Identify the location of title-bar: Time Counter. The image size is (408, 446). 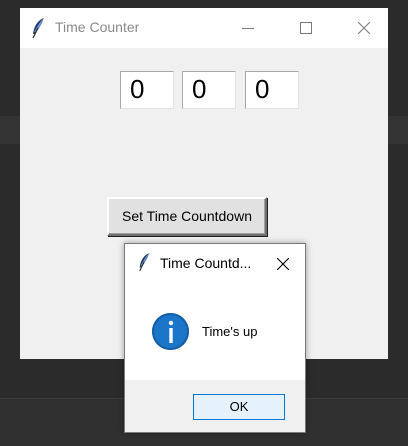
(204, 28).